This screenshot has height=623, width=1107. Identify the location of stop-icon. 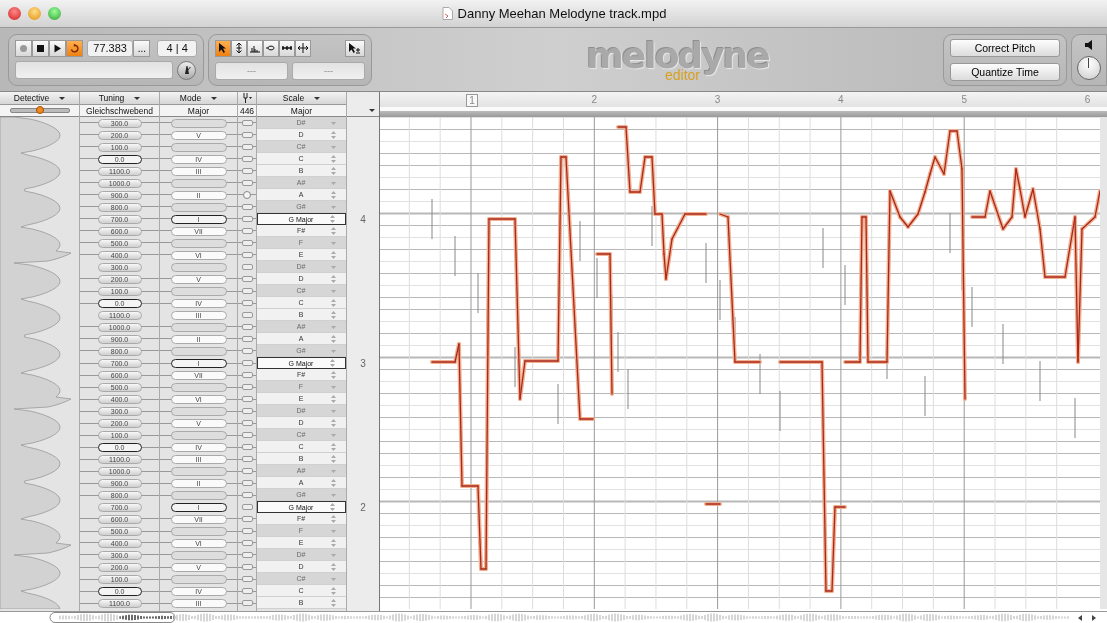
(40, 48).